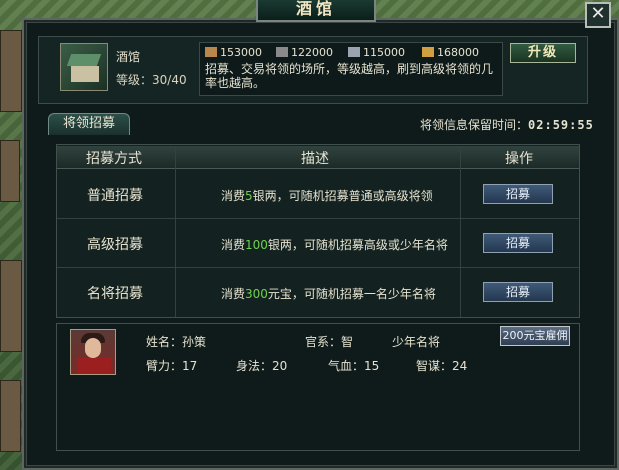 This screenshot has height=470, width=619. Describe the element at coordinates (329, 342) in the screenshot. I see `general-faction: 官系：智` at that location.